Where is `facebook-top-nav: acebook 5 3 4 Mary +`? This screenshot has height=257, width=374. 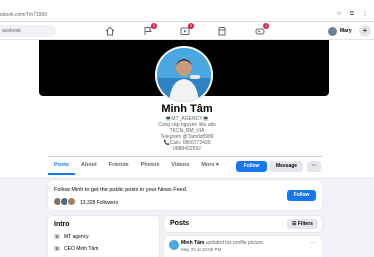
facebook-top-nav: acebook 5 3 4 Mary + is located at coordinates (187, 31).